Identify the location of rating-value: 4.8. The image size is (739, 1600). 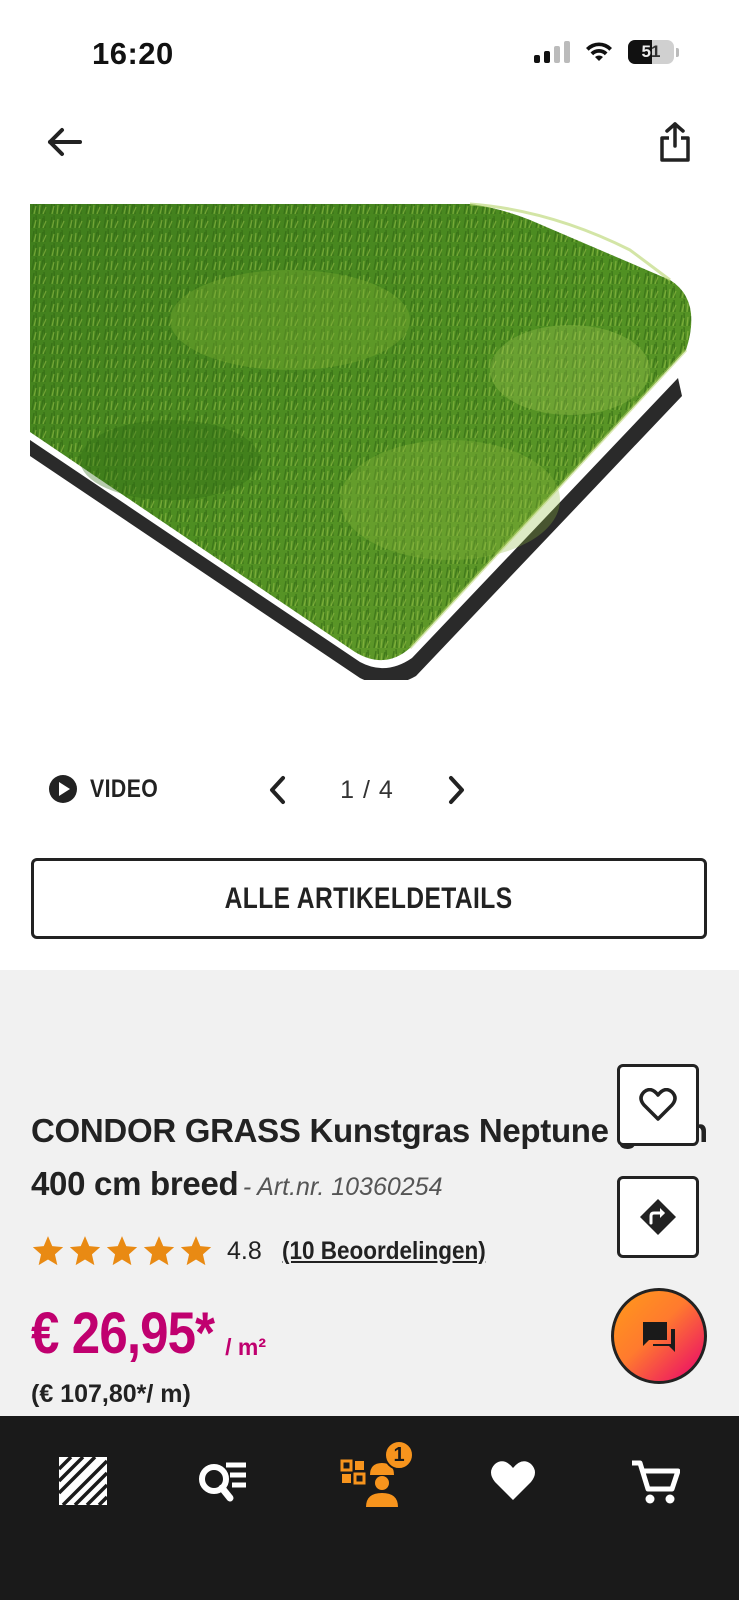
(244, 1250).